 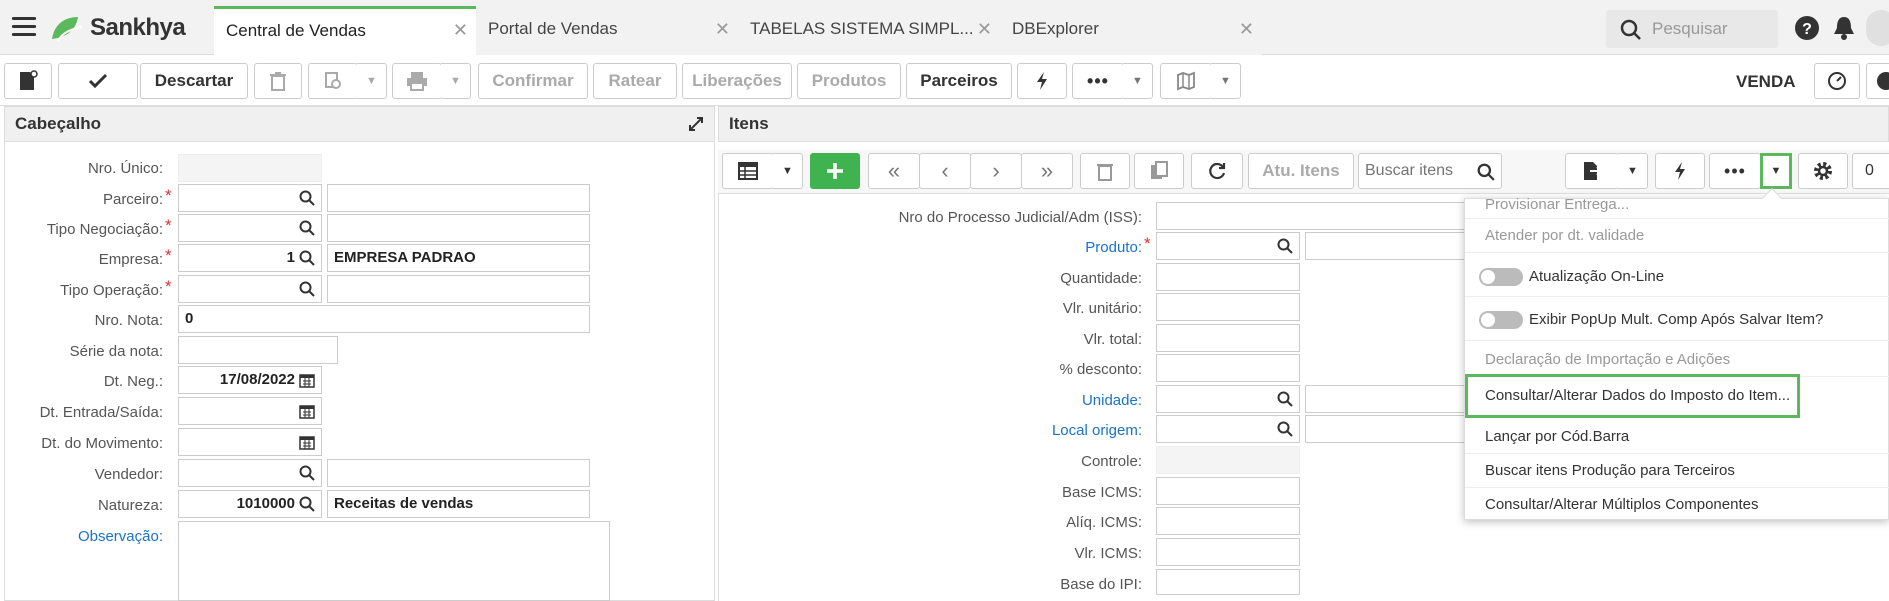 What do you see at coordinates (1633, 171) in the screenshot?
I see `export-dropdown: ▼` at bounding box center [1633, 171].